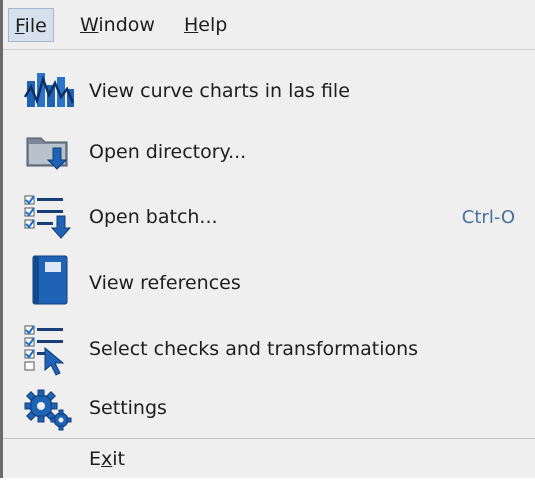  I want to click on menu-item-view-curve-charts: View curve charts in las file, so click(269, 90).